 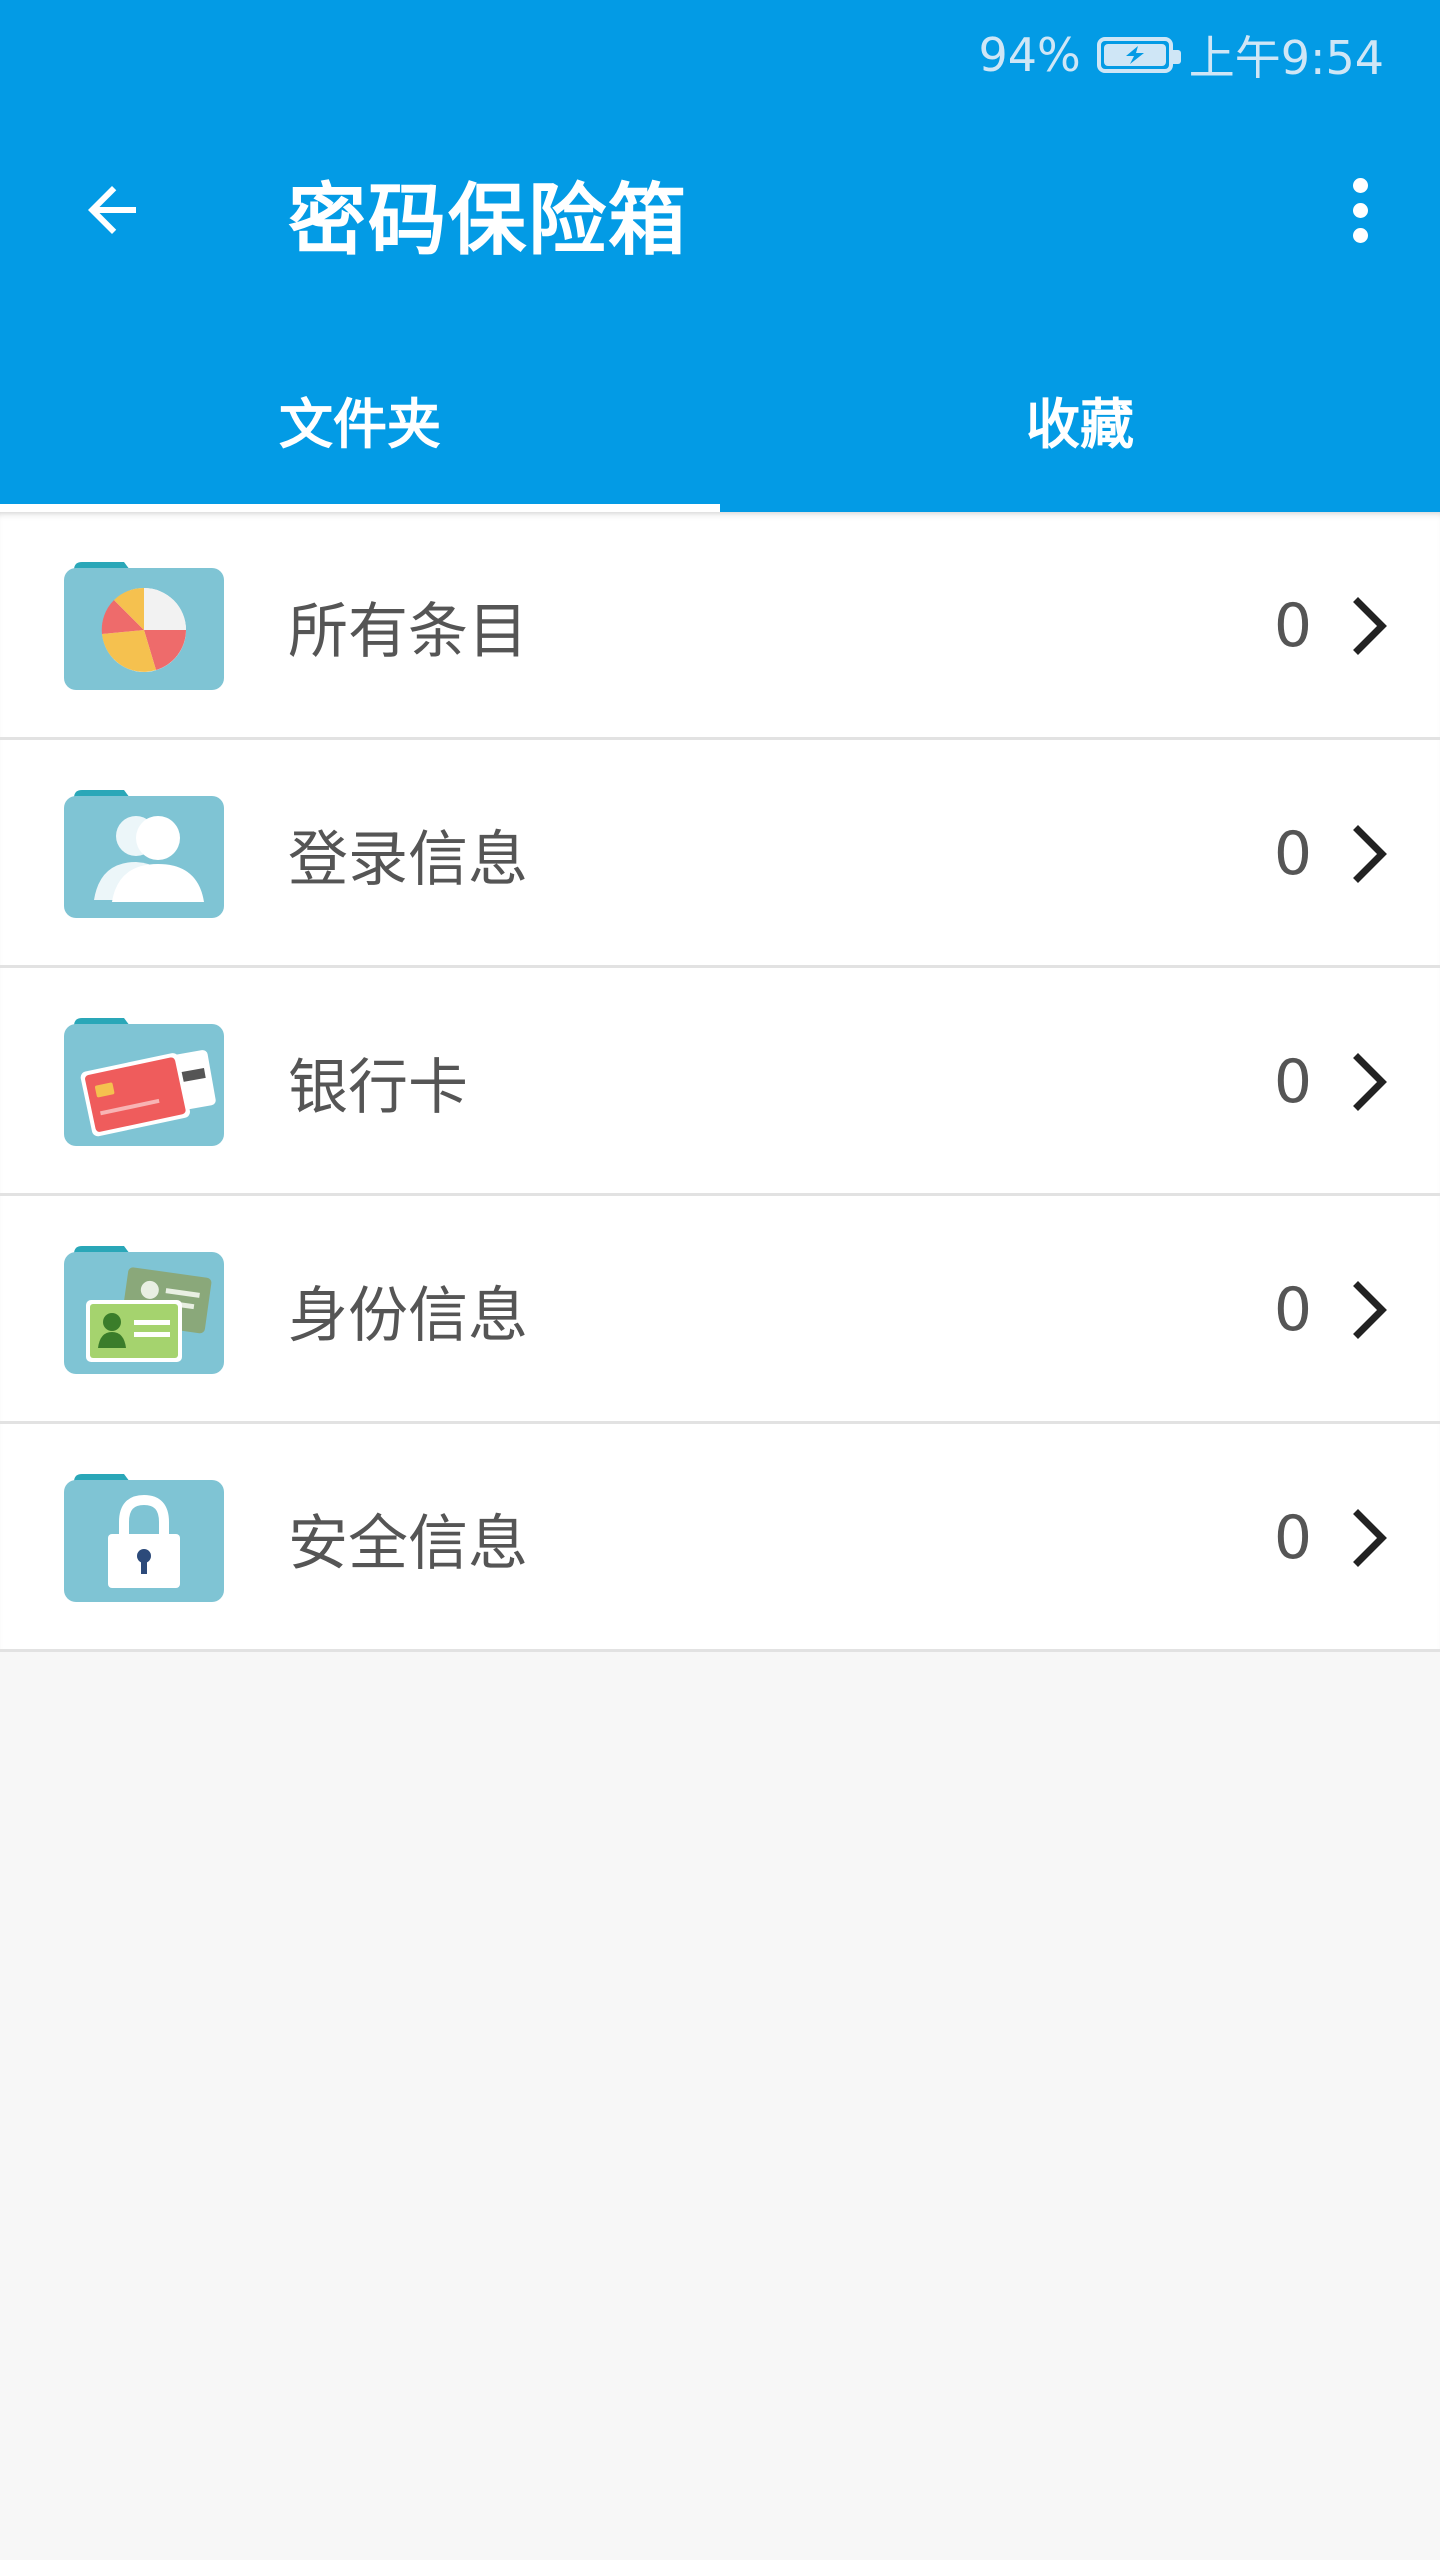 What do you see at coordinates (144, 1538) in the screenshot?
I see `lock-folder-icon` at bounding box center [144, 1538].